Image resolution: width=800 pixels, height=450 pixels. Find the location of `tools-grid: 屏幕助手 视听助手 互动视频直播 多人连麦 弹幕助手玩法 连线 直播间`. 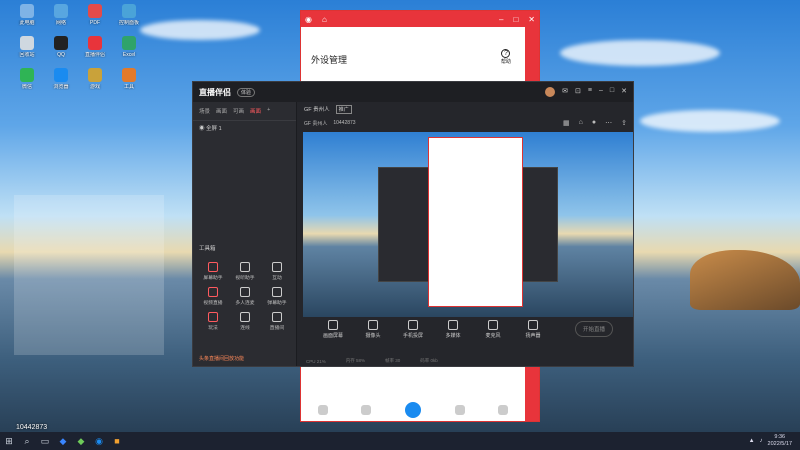

tools-grid: 屏幕助手 视听助手 互动视频直播 多人连麦 弹幕助手玩法 连线 直播间 is located at coordinates (245, 296).